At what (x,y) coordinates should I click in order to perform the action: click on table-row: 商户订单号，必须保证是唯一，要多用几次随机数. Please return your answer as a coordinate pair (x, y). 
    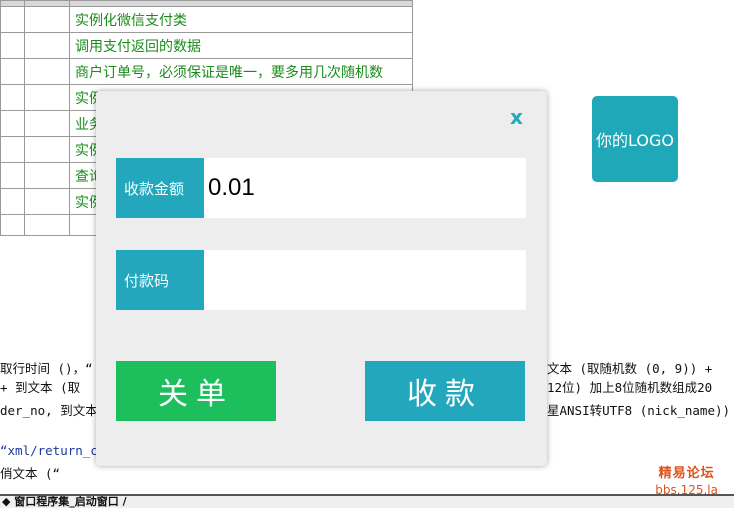
    Looking at the image, I should click on (206, 71).